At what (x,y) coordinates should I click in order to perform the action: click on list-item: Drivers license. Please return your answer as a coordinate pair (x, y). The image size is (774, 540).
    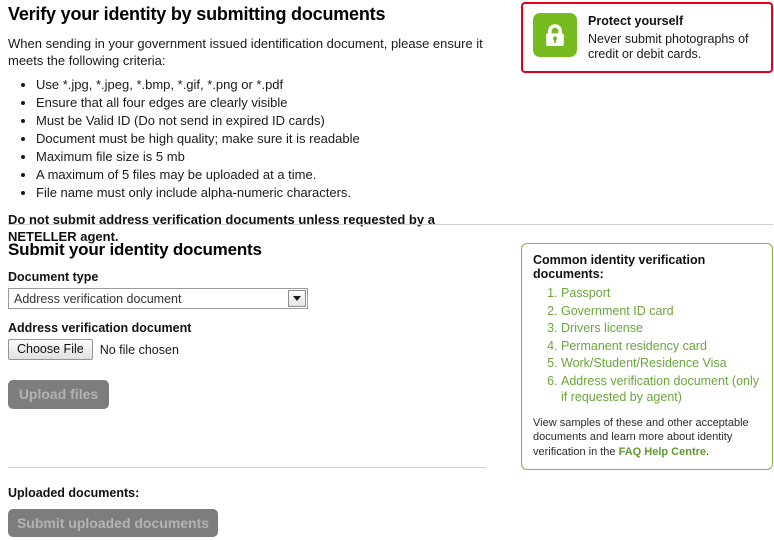
    Looking at the image, I should click on (661, 328).